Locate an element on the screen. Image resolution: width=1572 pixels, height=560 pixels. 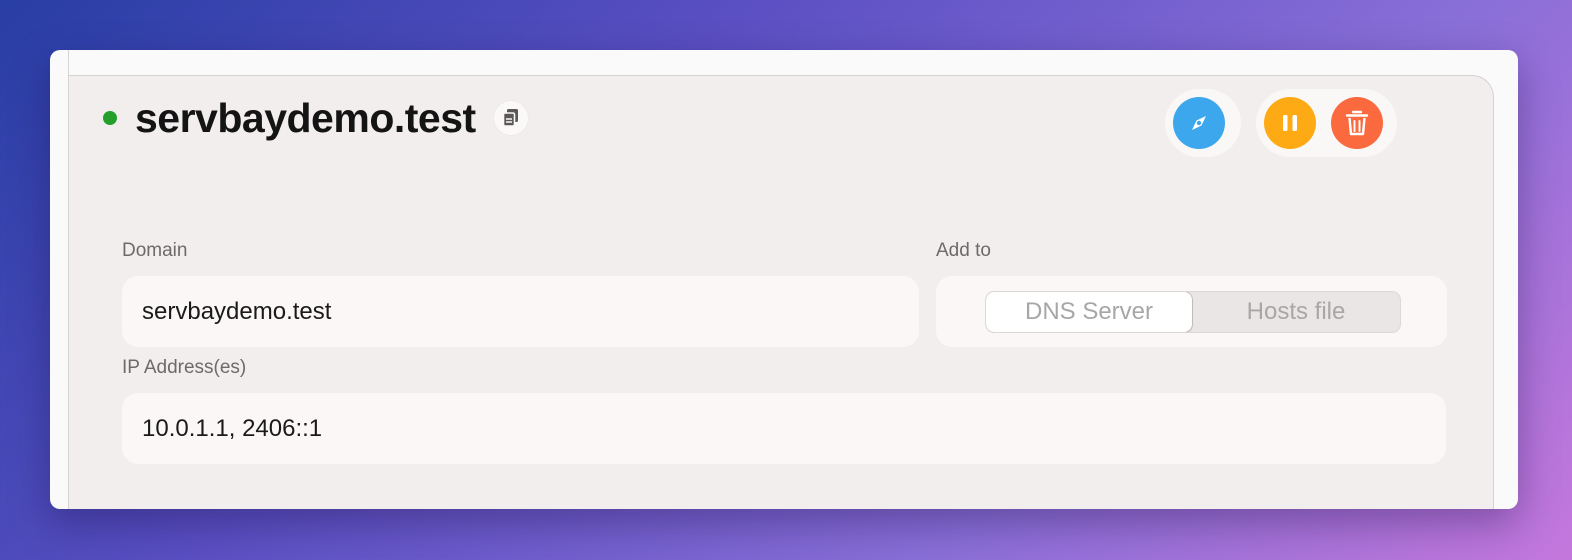
open-in-browser-button is located at coordinates (1199, 123).